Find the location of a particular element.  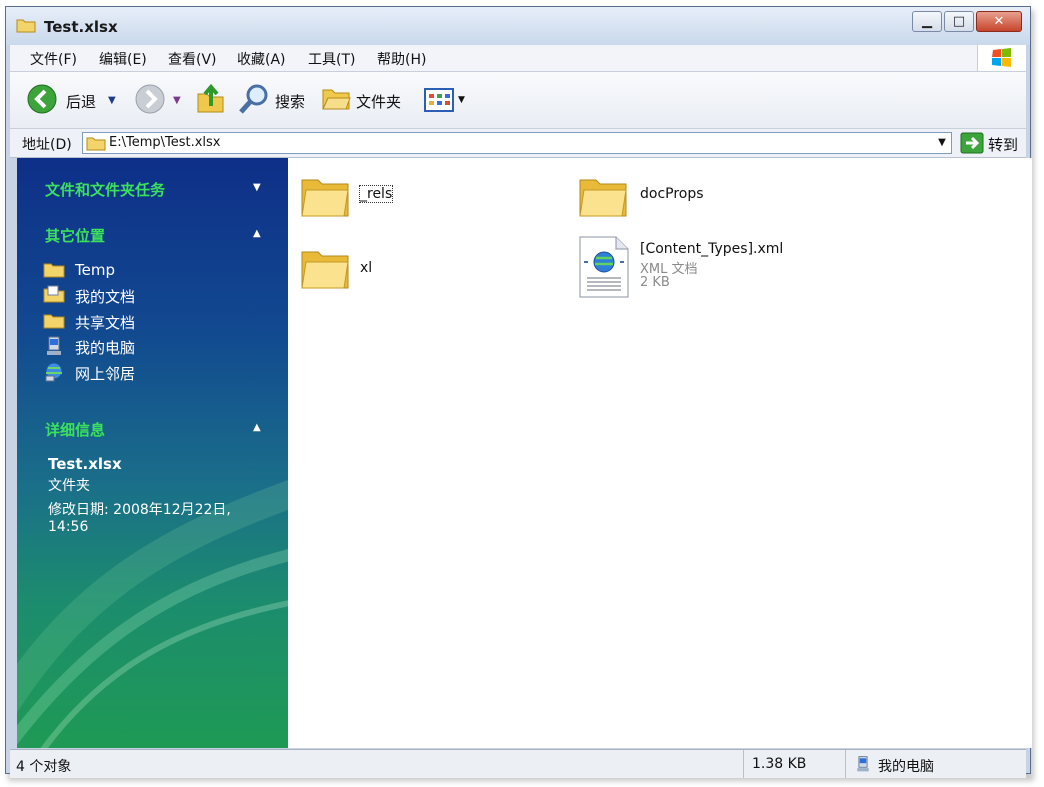

tasks-section-header: 文件和文件夹任务 is located at coordinates (105, 189).